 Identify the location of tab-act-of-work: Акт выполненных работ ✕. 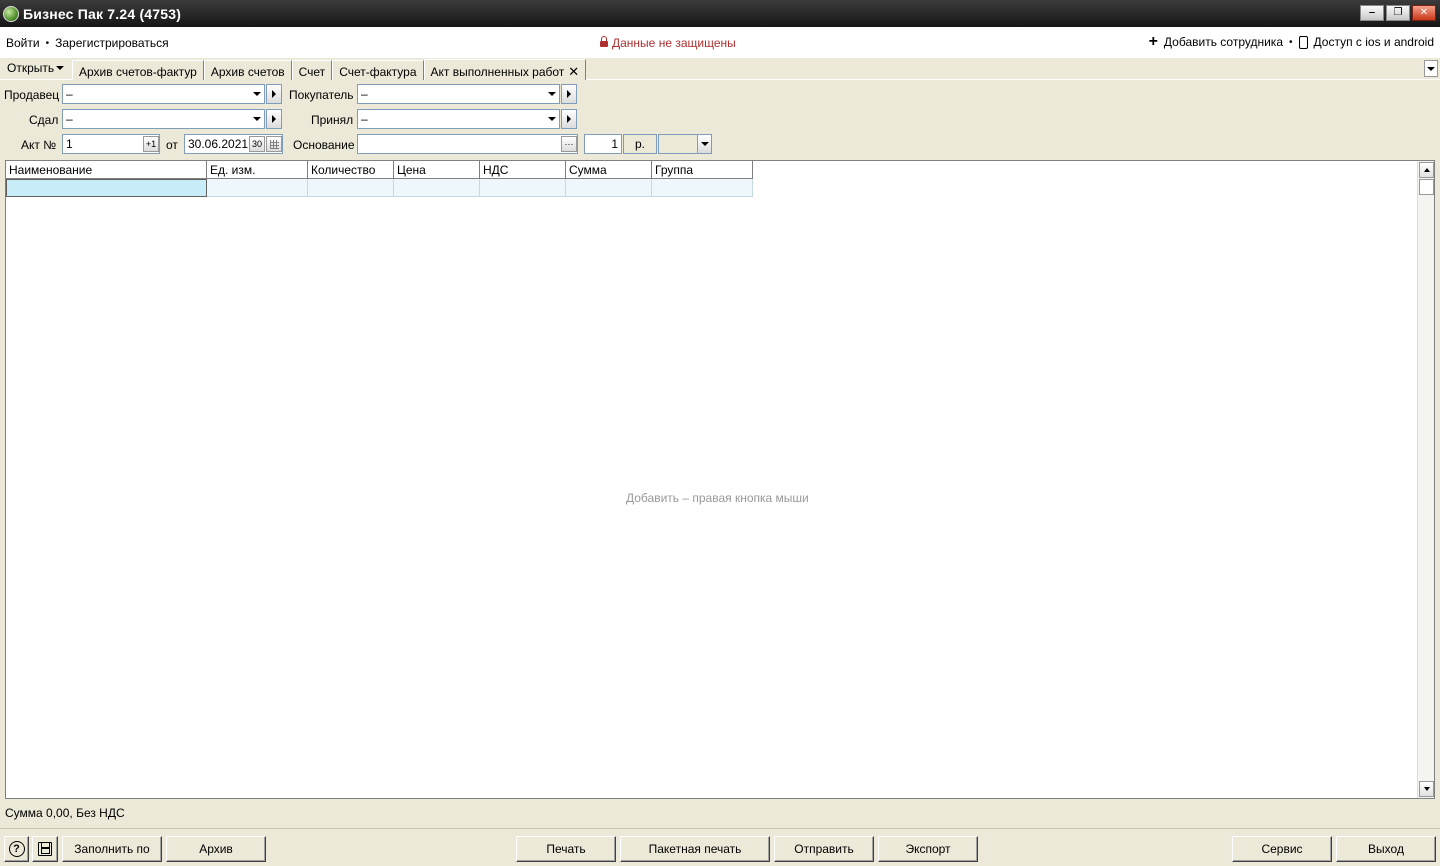
(505, 69).